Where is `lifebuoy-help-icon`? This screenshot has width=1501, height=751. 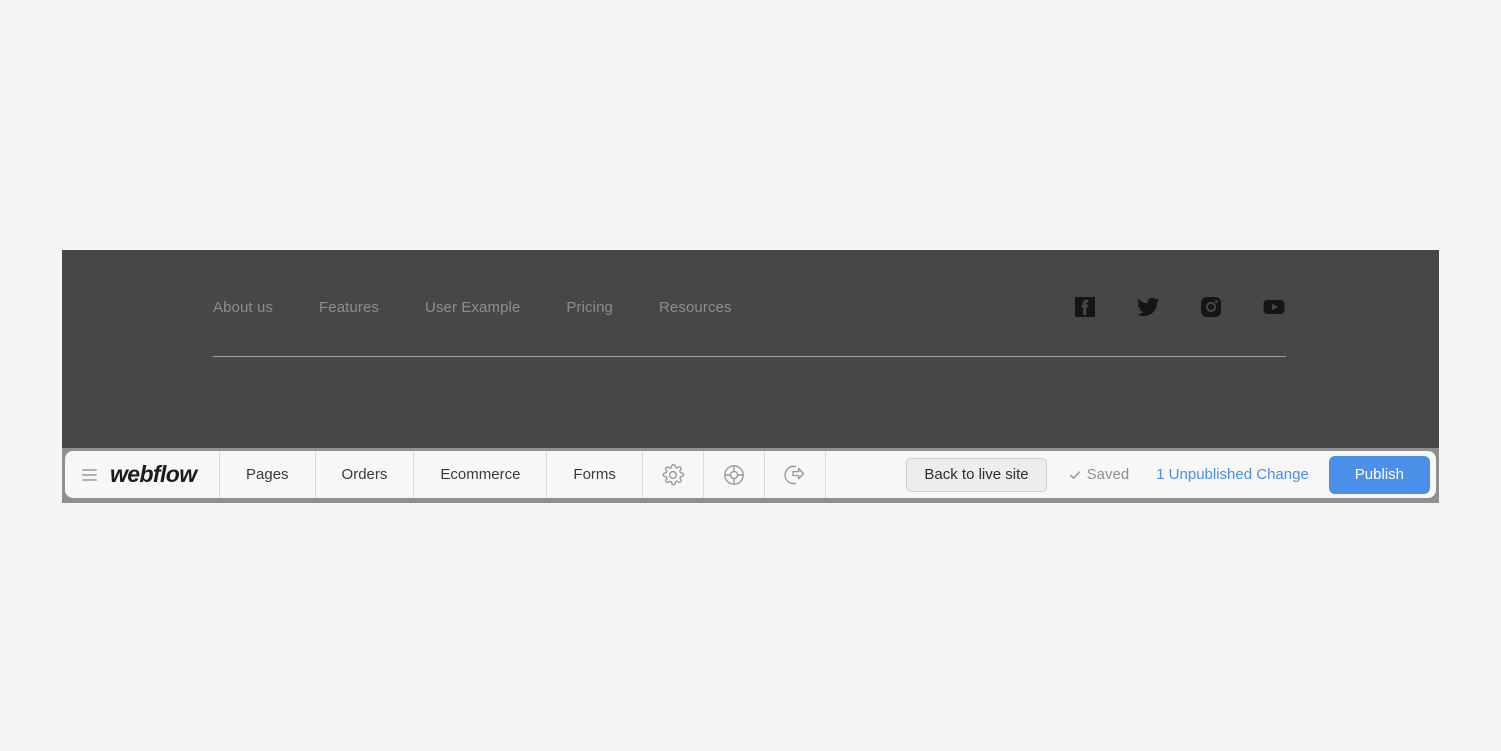 lifebuoy-help-icon is located at coordinates (734, 474).